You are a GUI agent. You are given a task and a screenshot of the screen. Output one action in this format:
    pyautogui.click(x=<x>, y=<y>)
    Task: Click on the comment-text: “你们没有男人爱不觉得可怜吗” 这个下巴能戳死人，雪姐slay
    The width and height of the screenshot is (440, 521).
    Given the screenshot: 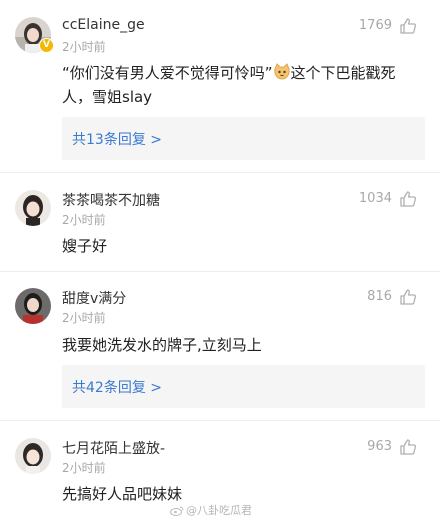 What is the action you would take?
    pyautogui.click(x=237, y=85)
    